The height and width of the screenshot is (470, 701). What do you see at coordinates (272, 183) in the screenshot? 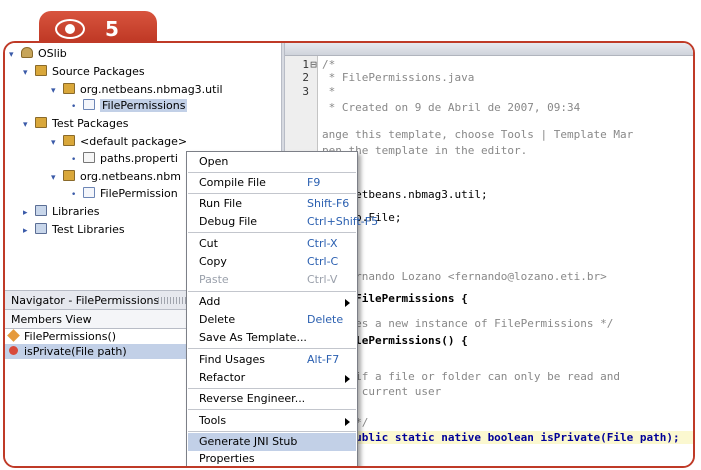
I see `menu-item-compile-file: Compile File F9` at bounding box center [272, 183].